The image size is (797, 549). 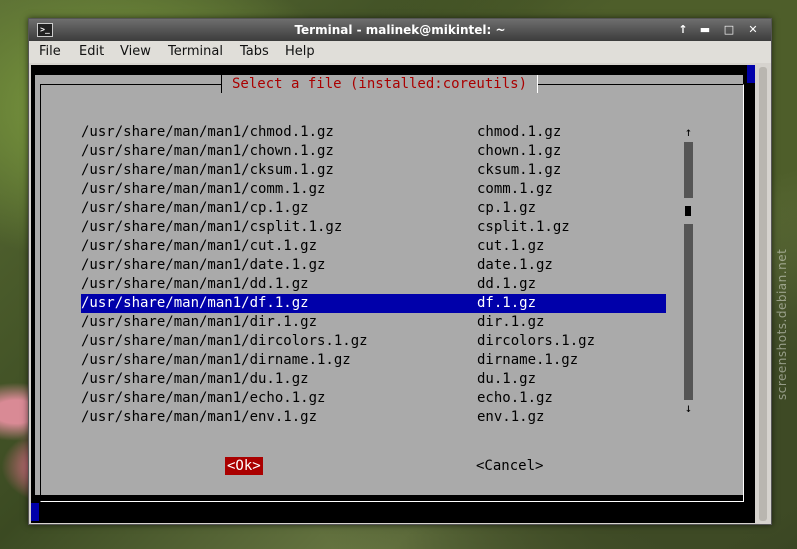 What do you see at coordinates (207, 132) in the screenshot?
I see `file-path: /usr/share/man/man1/chmod.1.gz` at bounding box center [207, 132].